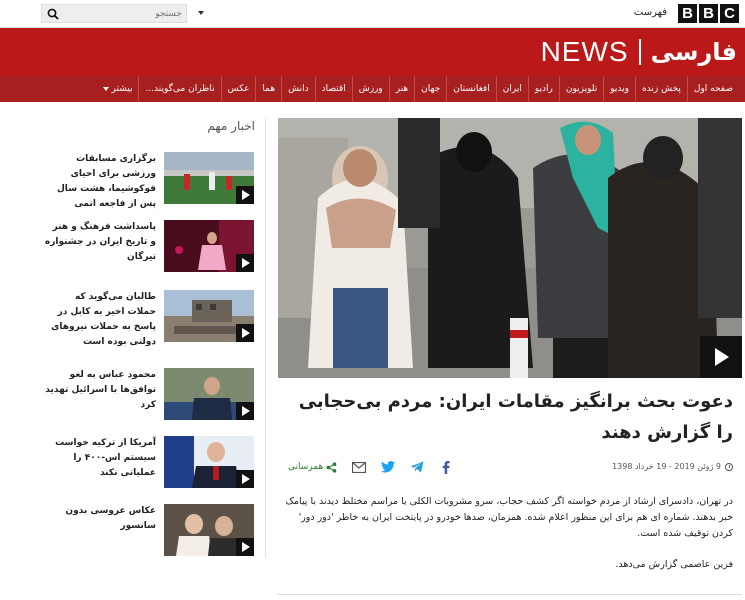 This screenshot has width=745, height=600. What do you see at coordinates (729, 466) in the screenshot?
I see `clock-icon` at bounding box center [729, 466].